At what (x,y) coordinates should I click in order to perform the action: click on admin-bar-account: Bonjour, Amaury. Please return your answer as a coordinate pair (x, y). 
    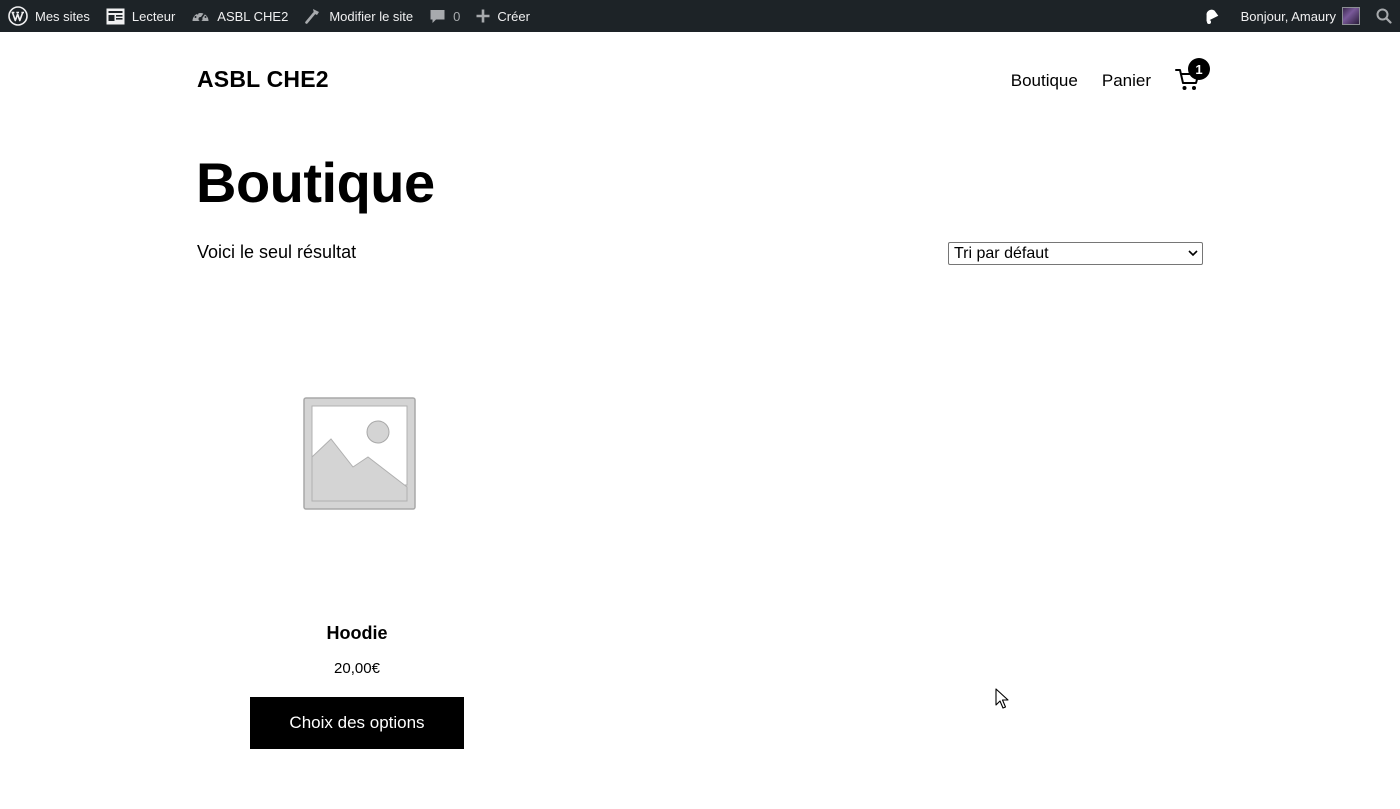
    Looking at the image, I should click on (1300, 16).